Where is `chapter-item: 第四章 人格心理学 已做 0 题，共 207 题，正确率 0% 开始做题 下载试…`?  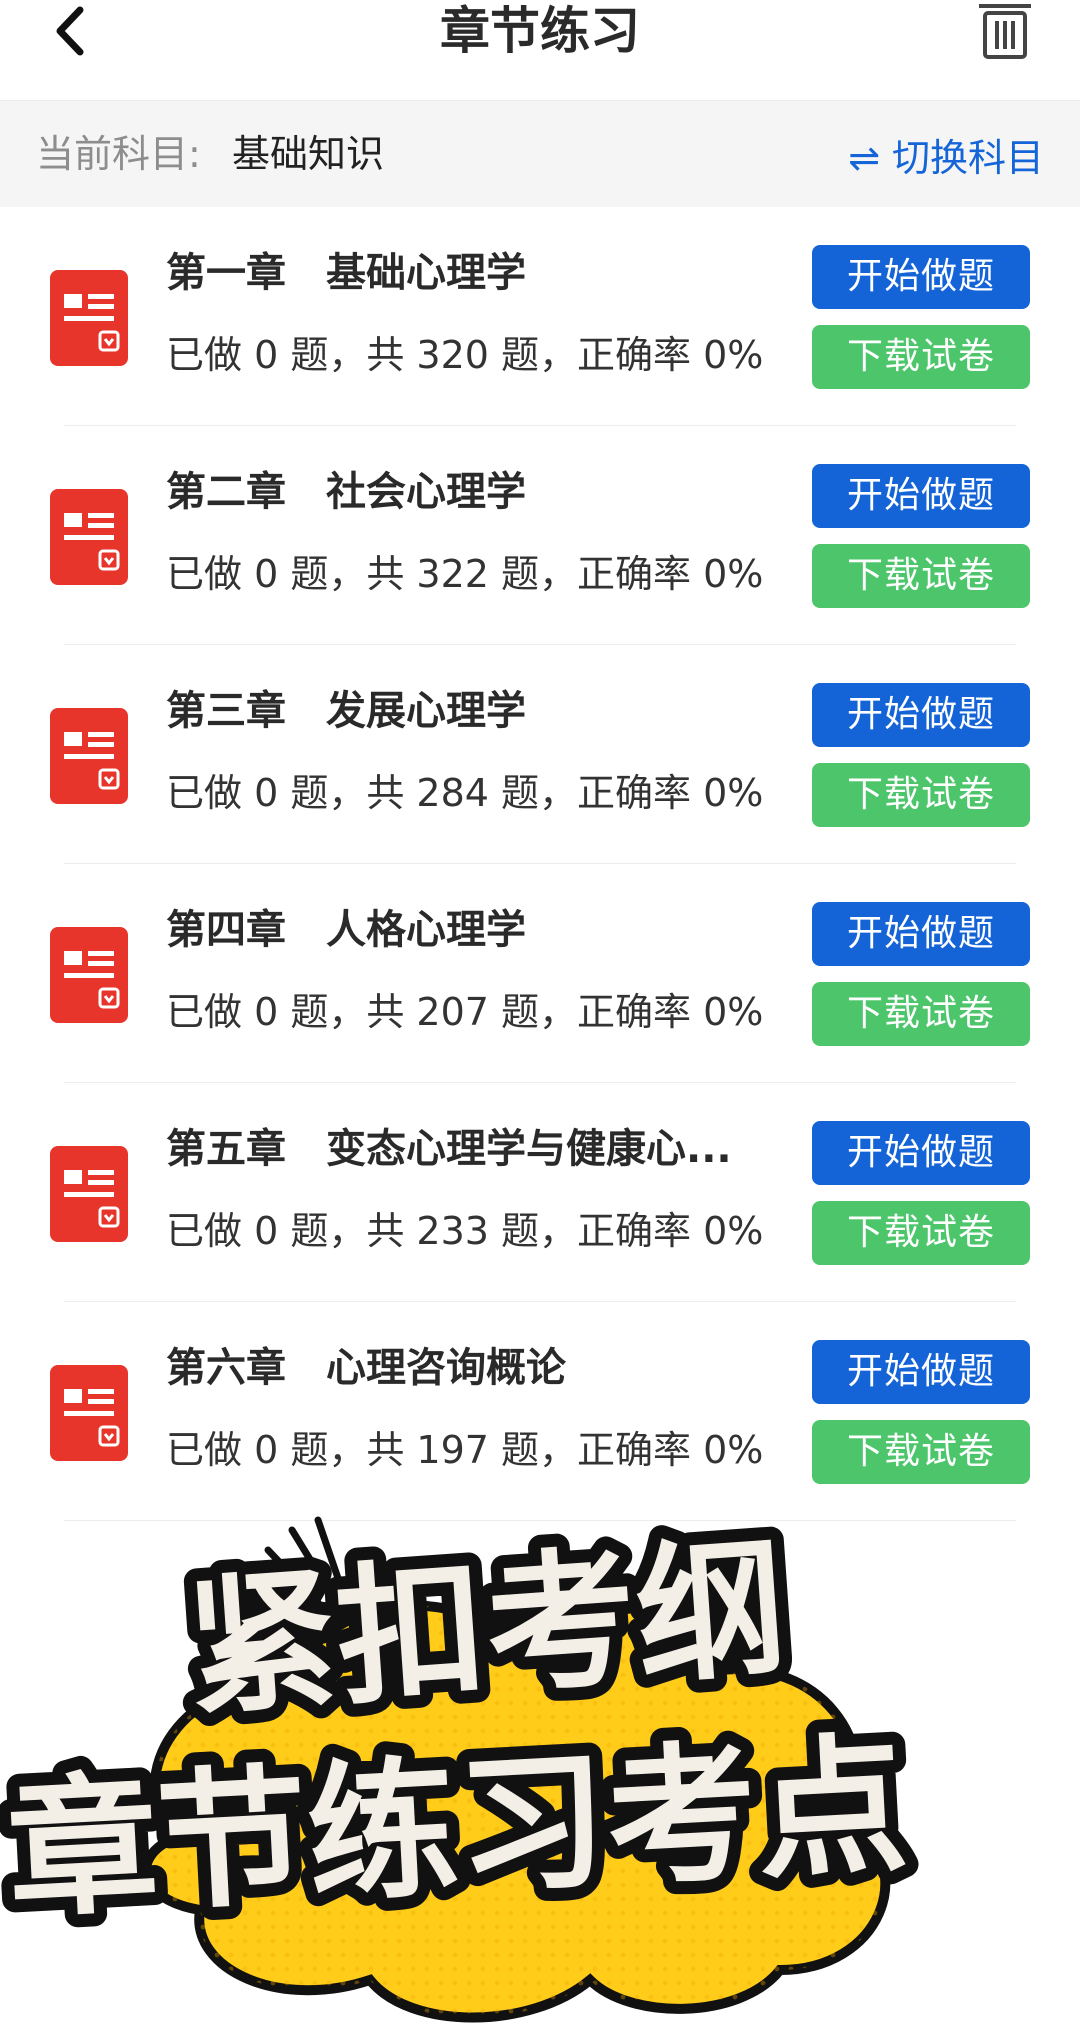 chapter-item: 第四章 人格心理学 已做 0 题，共 207 题，正确率 0% 开始做题 下载试… is located at coordinates (540, 973).